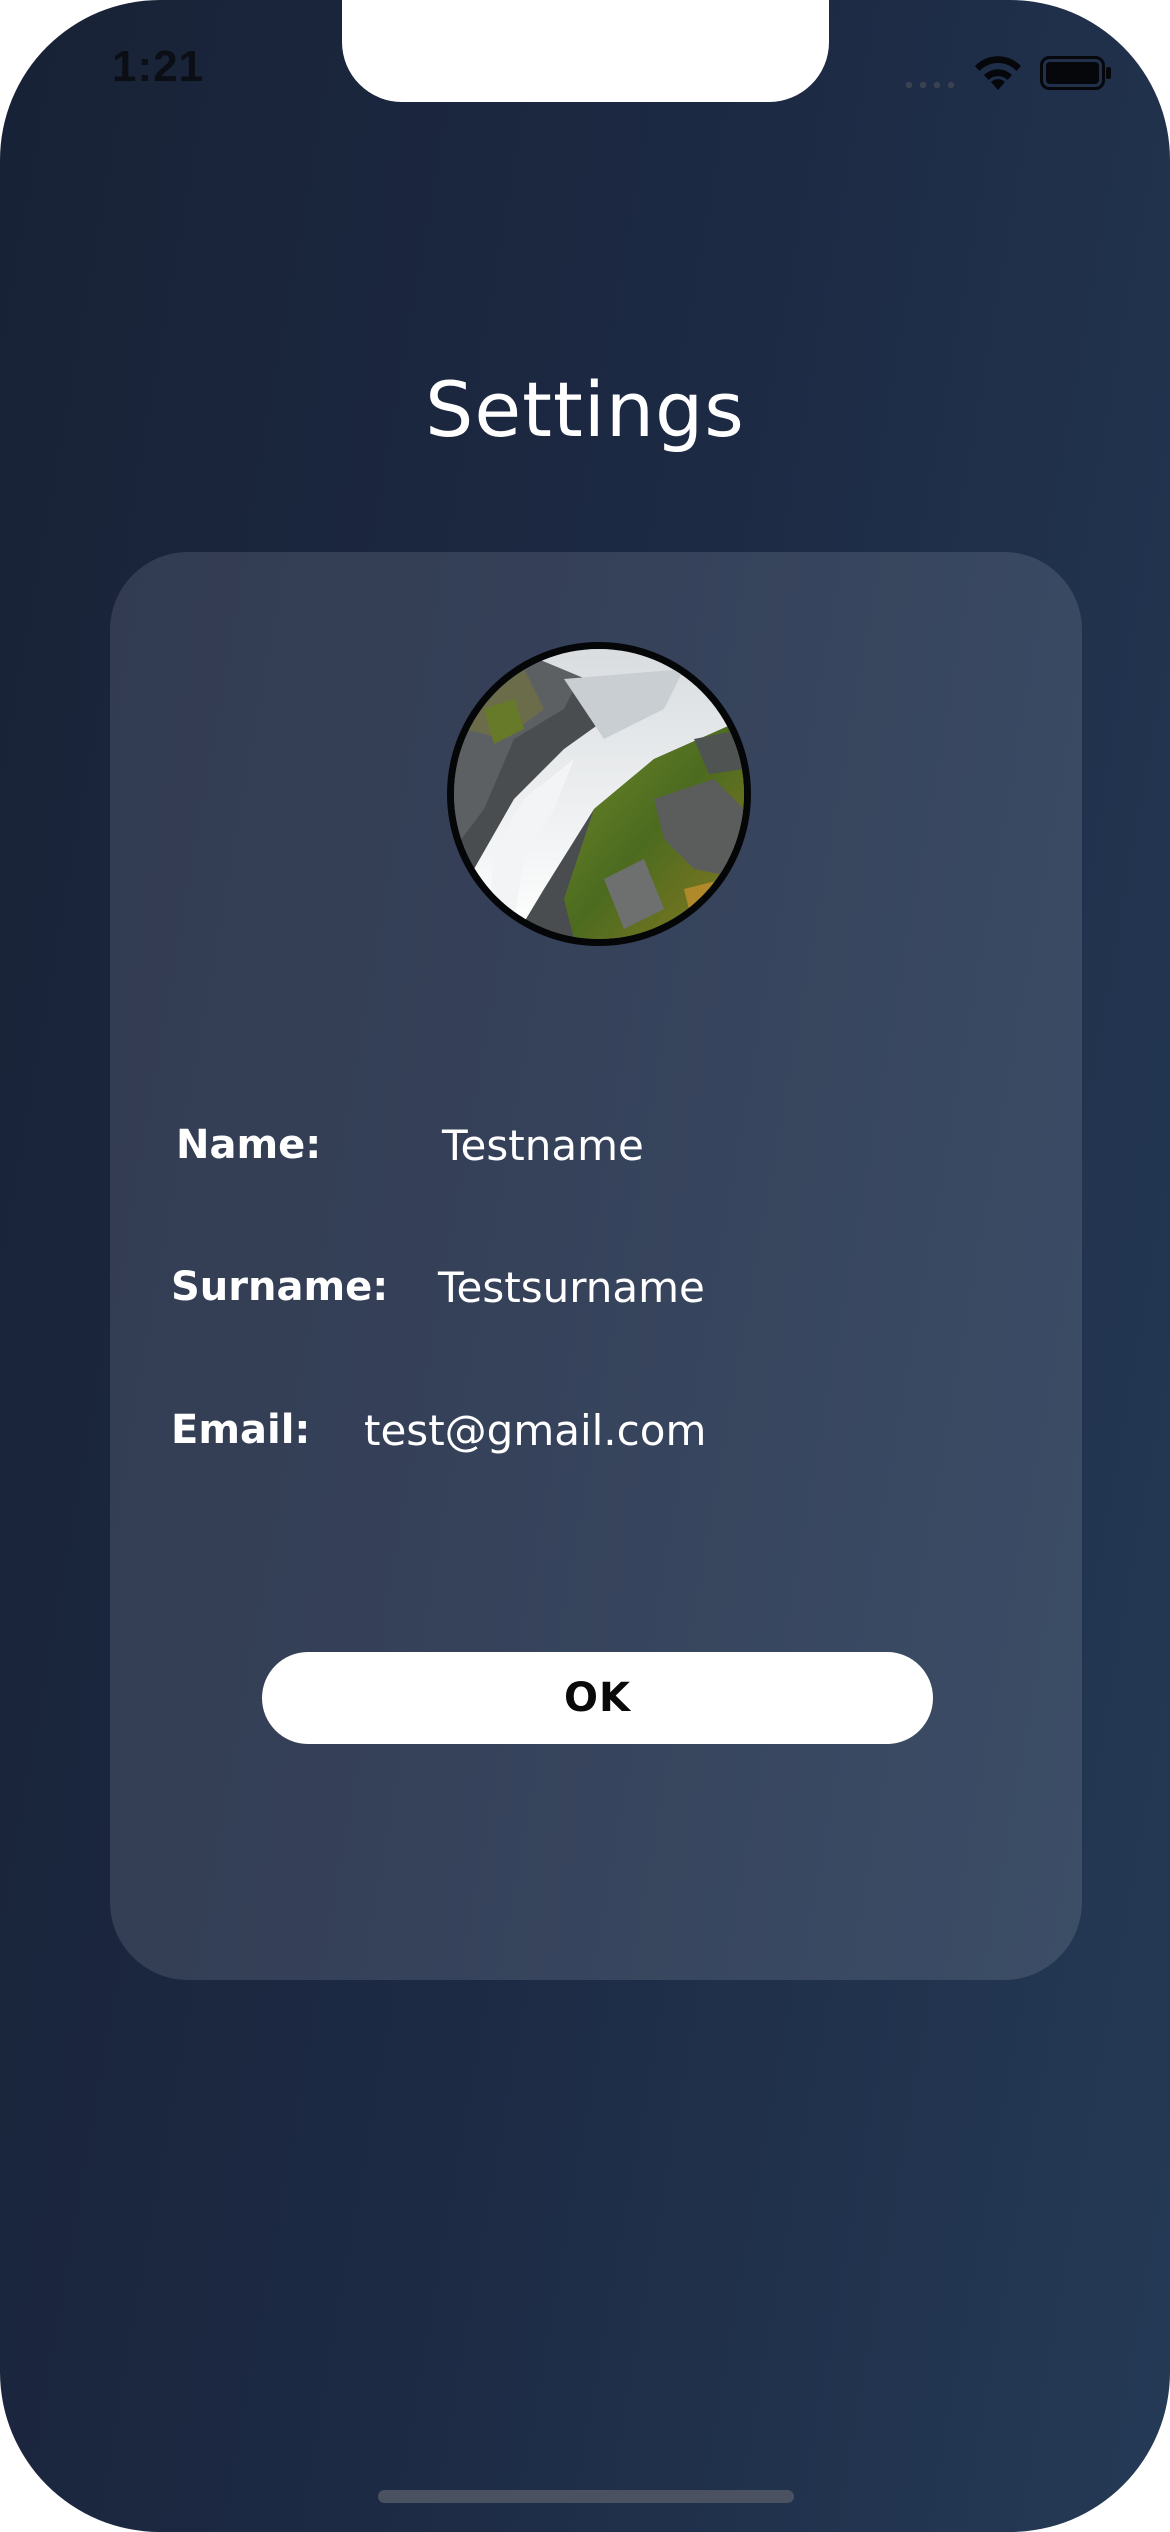  Describe the element at coordinates (280, 1287) in the screenshot. I see `surname-label: Surname:` at that location.